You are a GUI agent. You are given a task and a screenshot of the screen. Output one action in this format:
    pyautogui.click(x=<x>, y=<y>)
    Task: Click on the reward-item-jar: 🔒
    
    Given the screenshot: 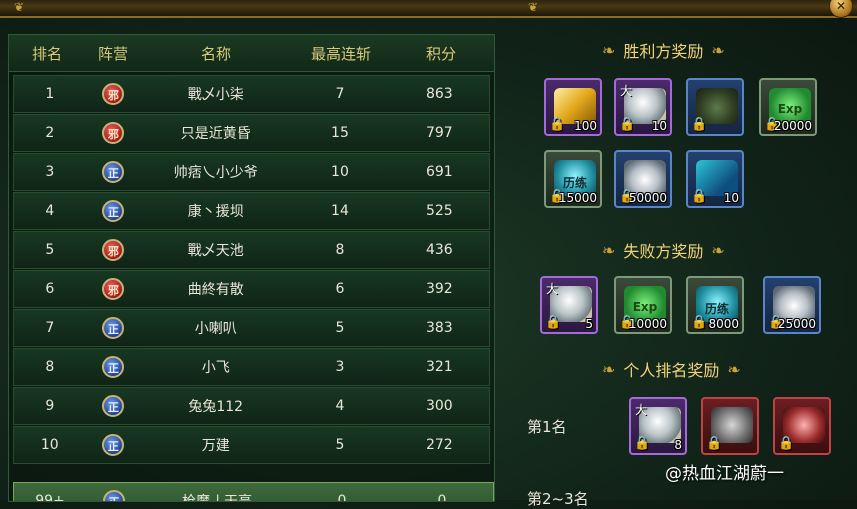 What is the action you would take?
    pyautogui.click(x=715, y=107)
    